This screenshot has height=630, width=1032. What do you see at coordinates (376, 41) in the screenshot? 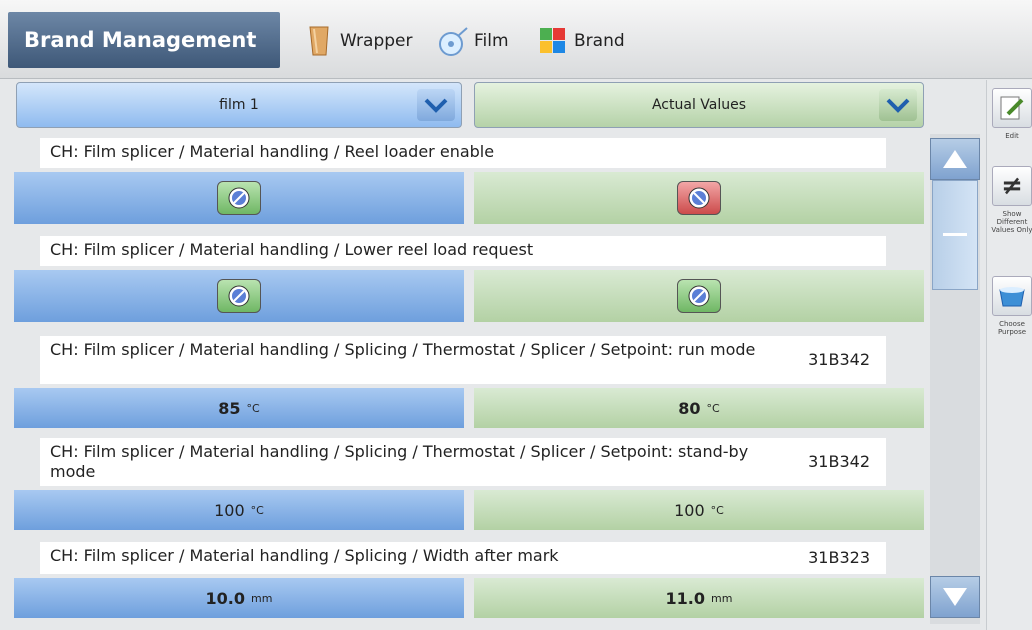
I see `tab-wrapper-label: Wrapper` at bounding box center [376, 41].